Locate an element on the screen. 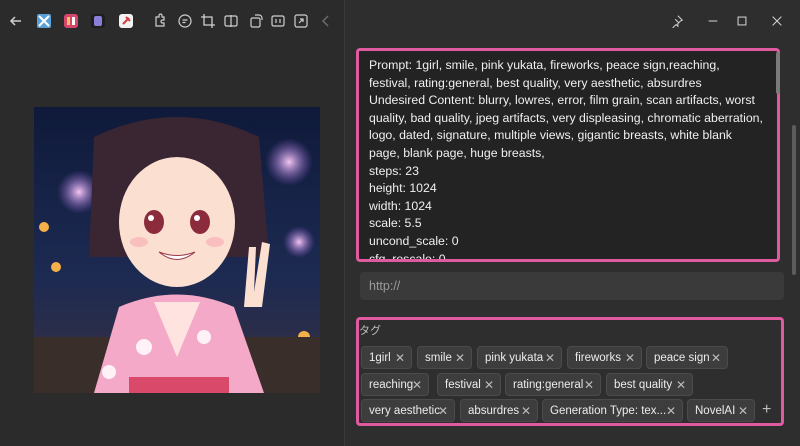 The height and width of the screenshot is (446, 800). tag-label: fireworks is located at coordinates (598, 357).